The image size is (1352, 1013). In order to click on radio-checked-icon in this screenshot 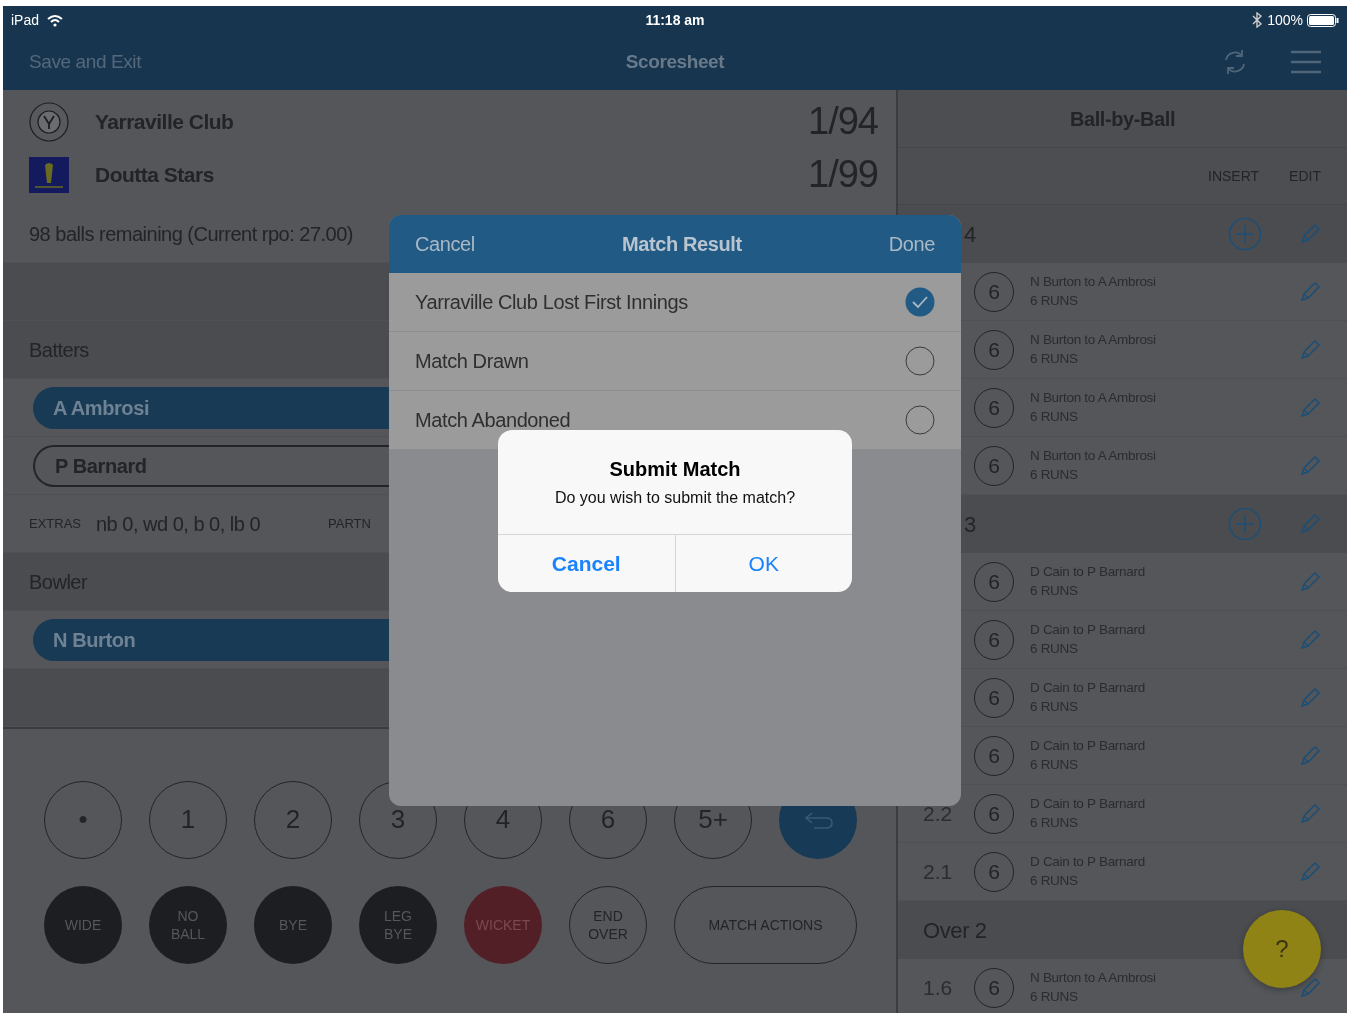, I will do `click(920, 302)`.